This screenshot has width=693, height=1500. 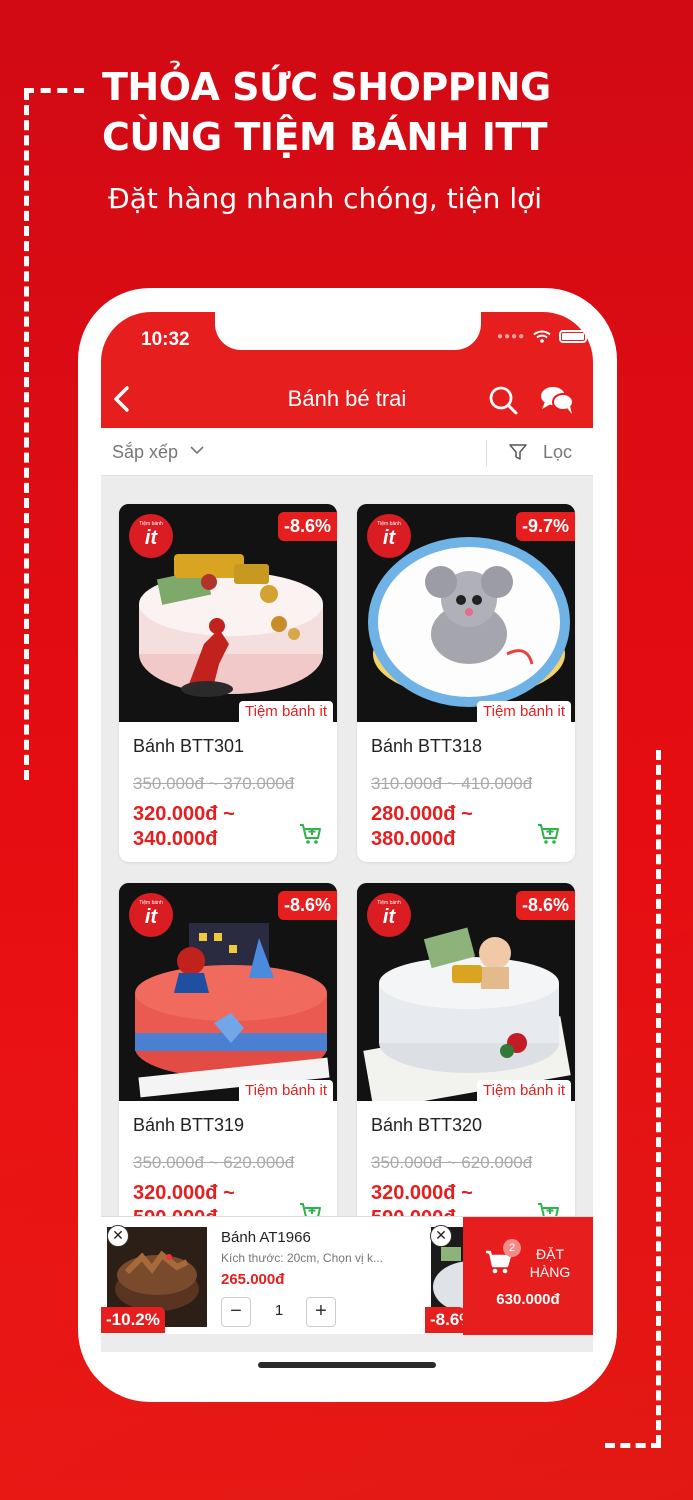 I want to click on sale-price: 320.000đ ~ 340.000đ, so click(x=184, y=826).